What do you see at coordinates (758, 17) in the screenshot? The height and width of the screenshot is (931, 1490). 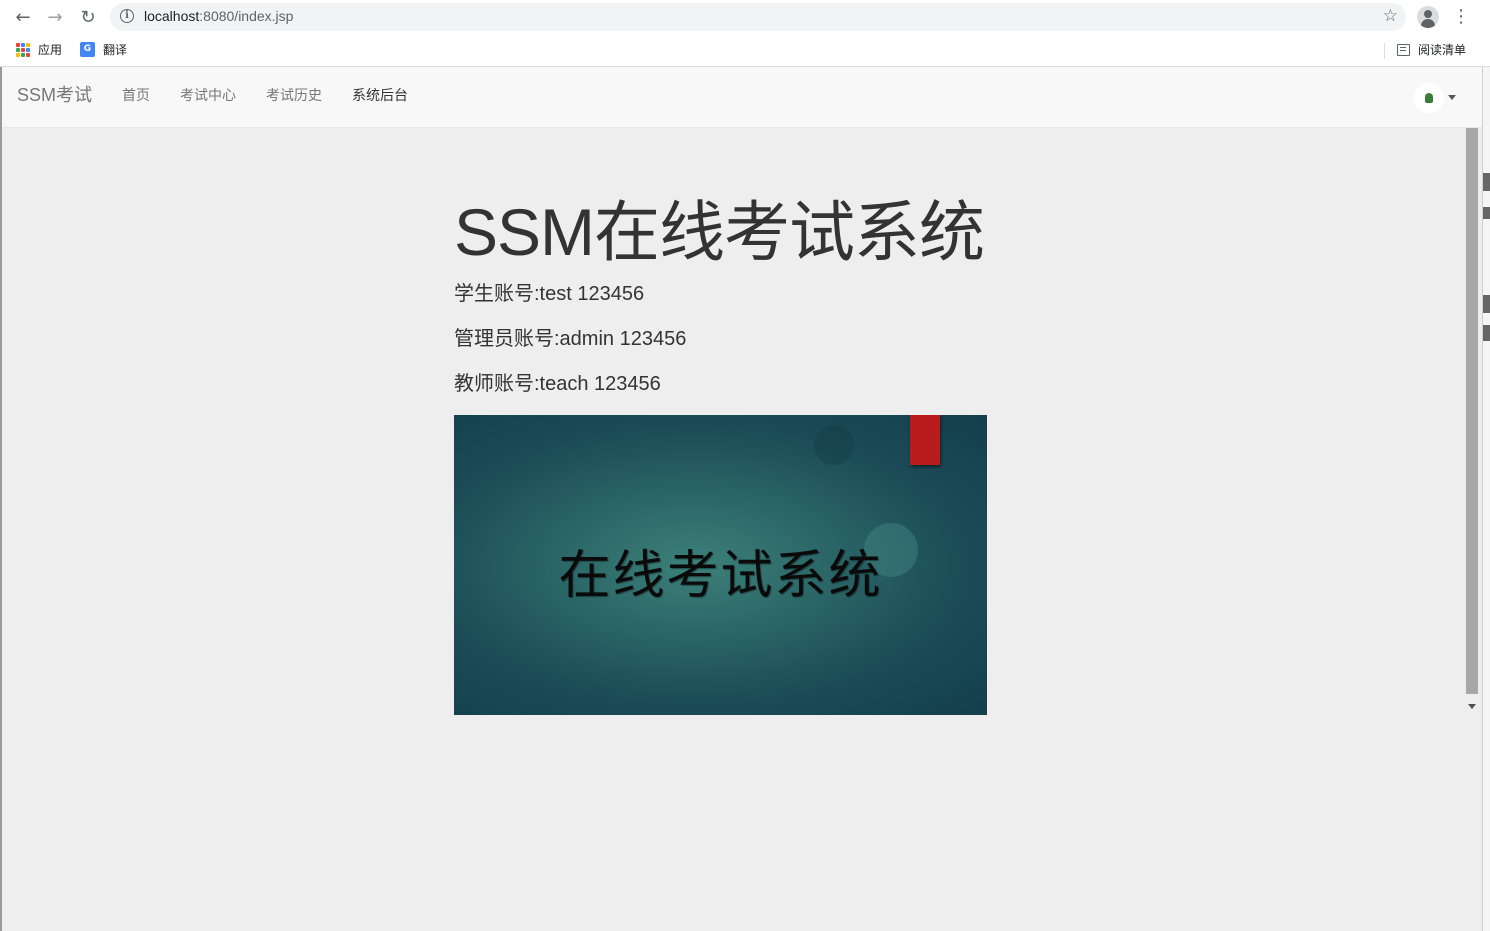 I see `address-bar: i localhost:8080/index.jsp ☆` at bounding box center [758, 17].